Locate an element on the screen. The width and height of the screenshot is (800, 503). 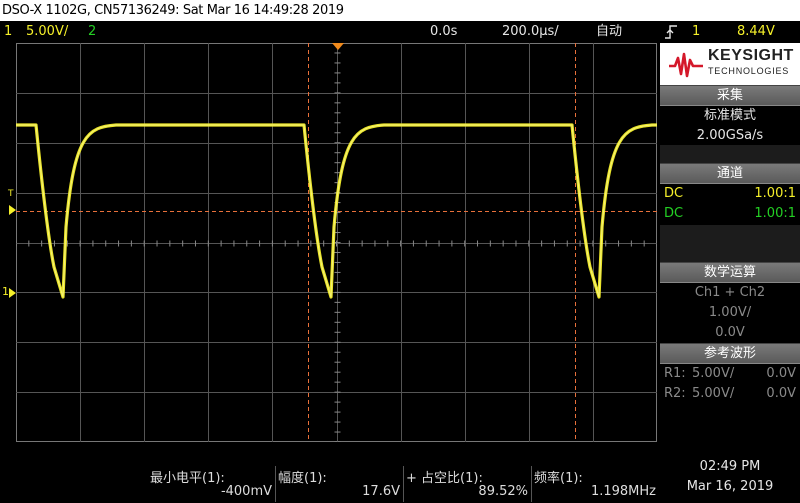
channel-row-1: DC 1.00:1 is located at coordinates (730, 194).